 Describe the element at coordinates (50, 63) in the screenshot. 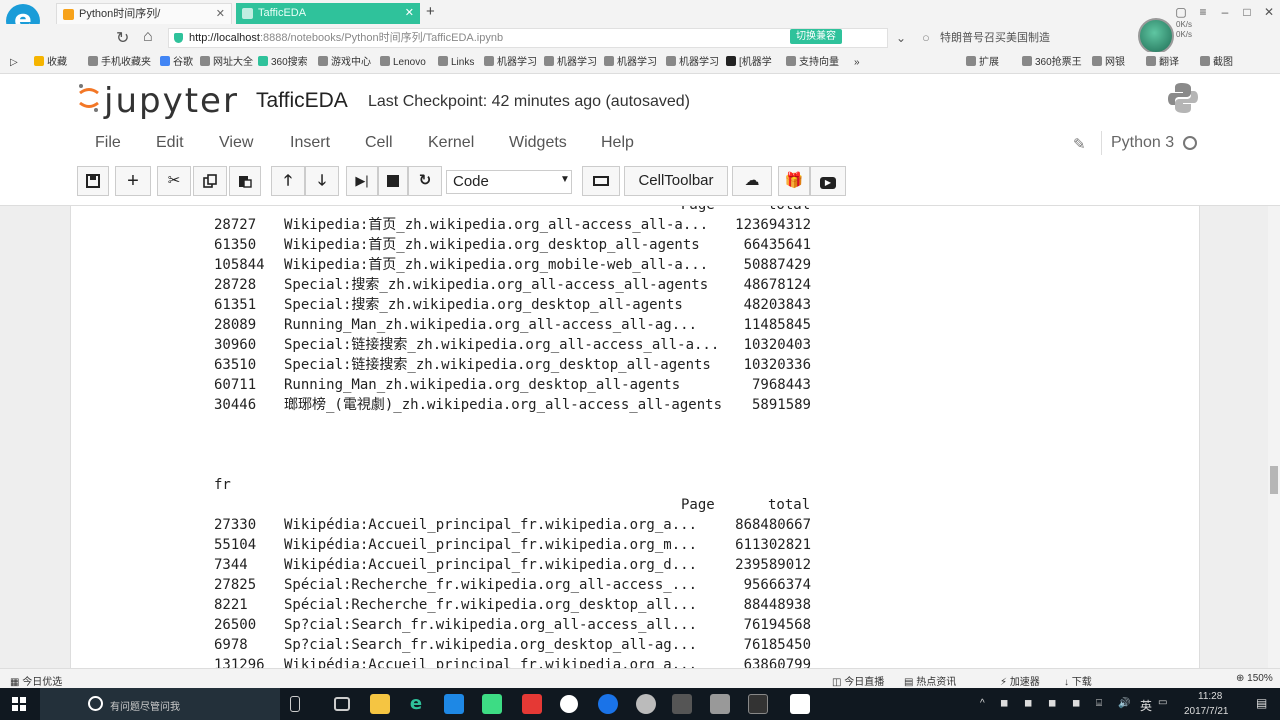

I see `bookmark-favorites: 收藏` at that location.